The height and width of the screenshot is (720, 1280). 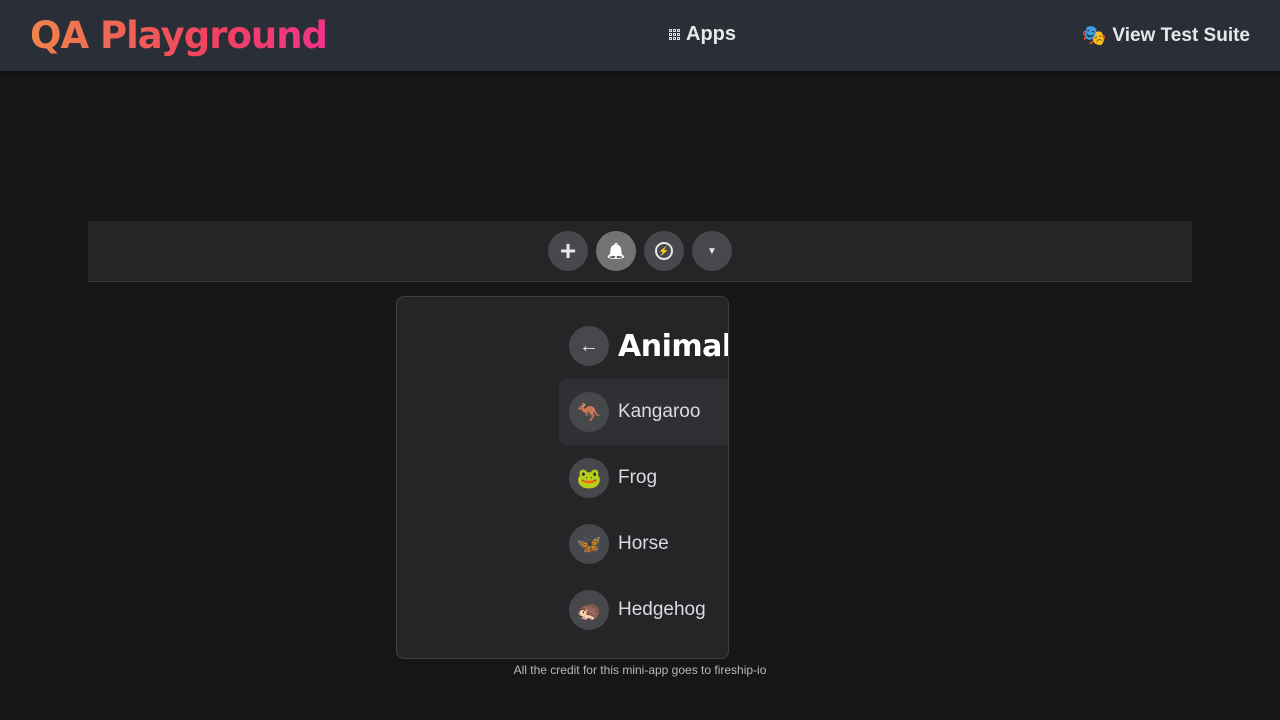 I want to click on plus-button: +, so click(x=568, y=251).